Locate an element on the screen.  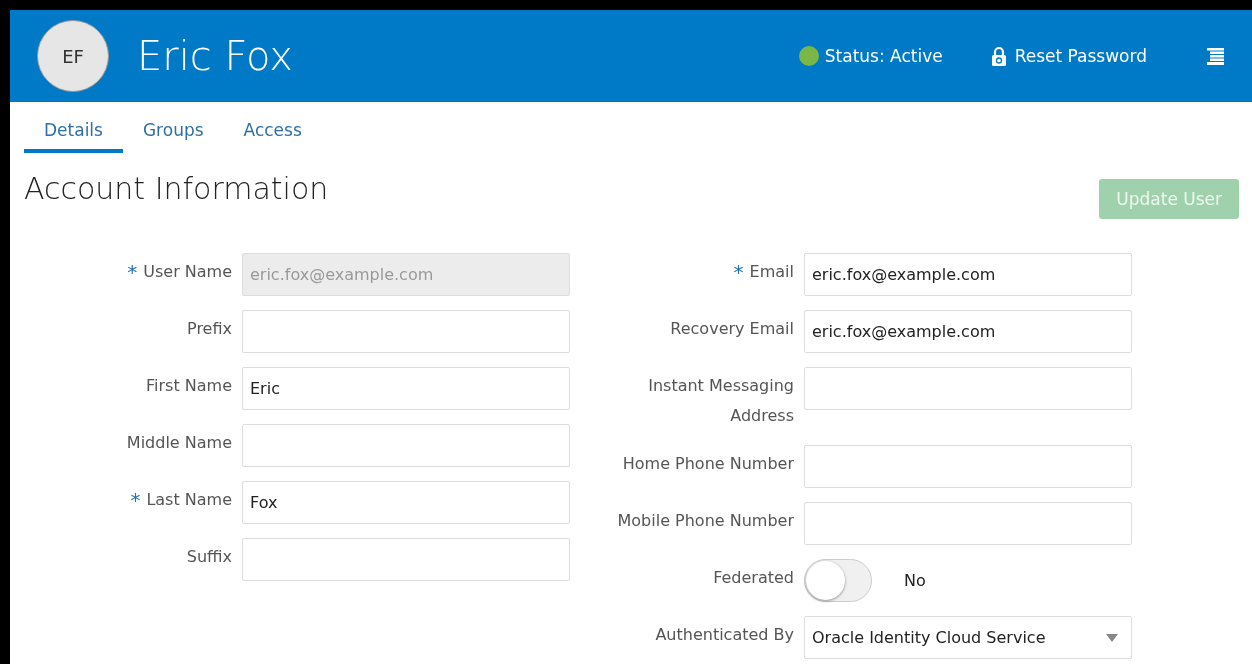
user-name: Eric Fox is located at coordinates (216, 56).